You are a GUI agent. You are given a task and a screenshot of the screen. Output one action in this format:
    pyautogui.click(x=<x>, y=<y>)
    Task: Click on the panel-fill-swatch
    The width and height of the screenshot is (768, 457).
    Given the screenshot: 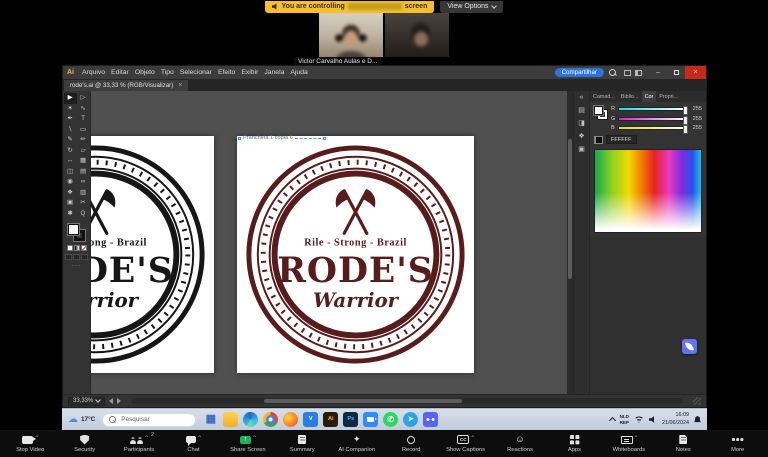 What is the action you would take?
    pyautogui.click(x=598, y=110)
    